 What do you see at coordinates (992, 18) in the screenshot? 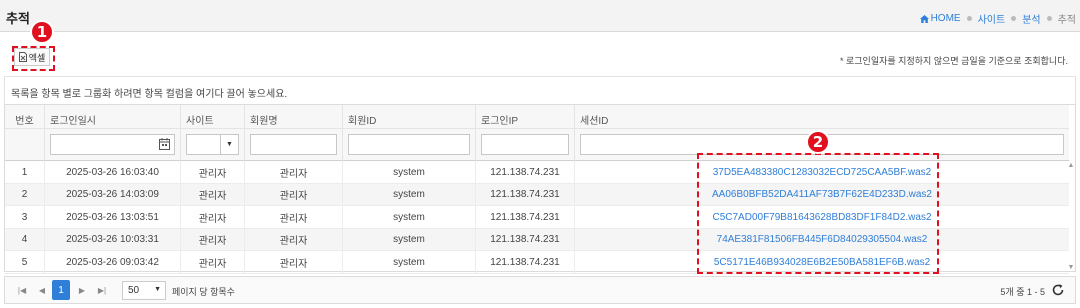
I see `breadcrumb-item-site: 사이트` at bounding box center [992, 18].